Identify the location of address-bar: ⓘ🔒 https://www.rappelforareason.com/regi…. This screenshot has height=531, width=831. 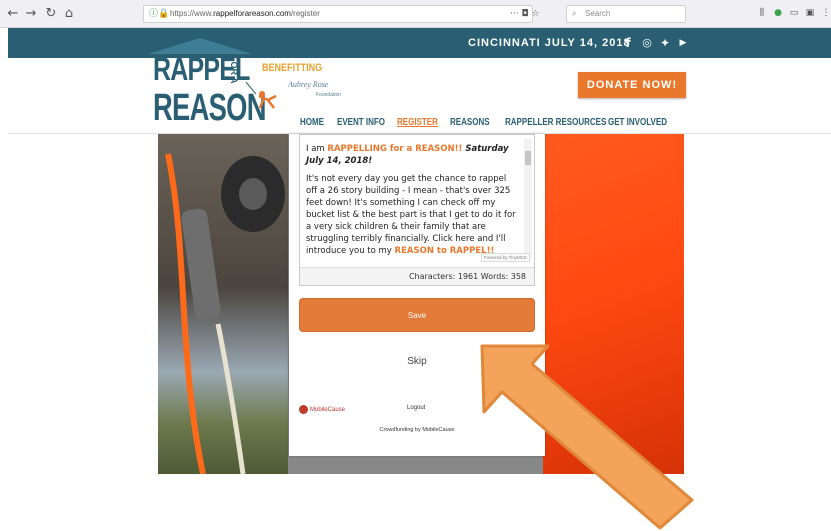
(338, 14).